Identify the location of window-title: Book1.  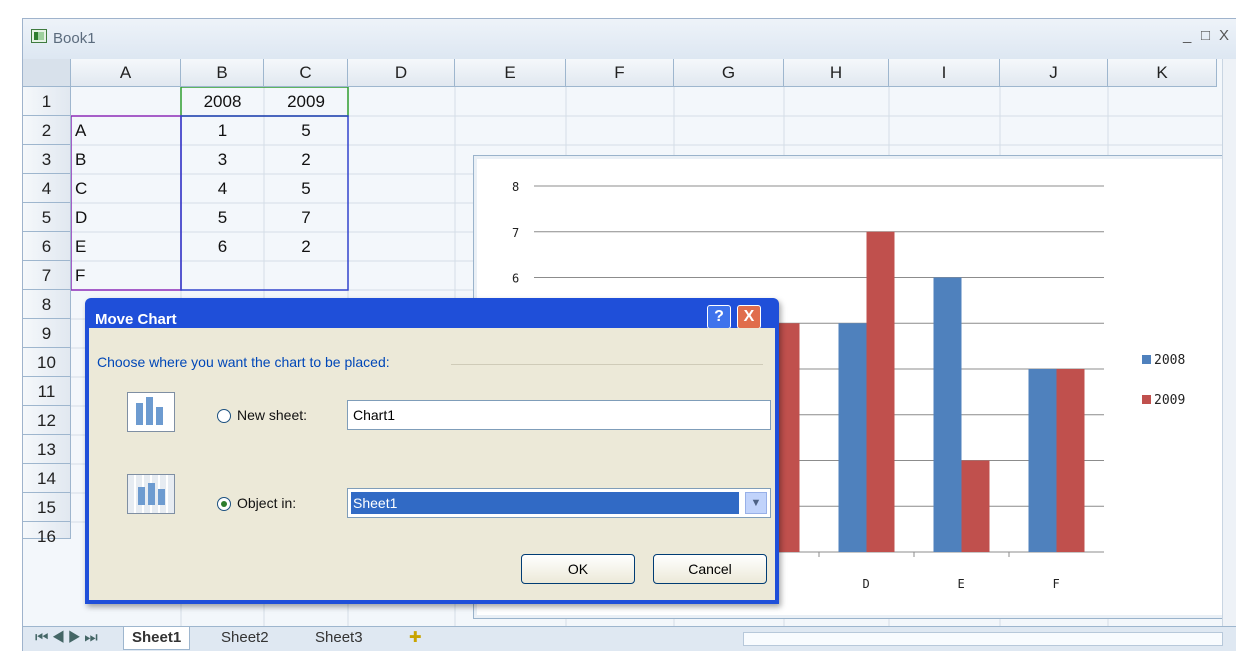
(74, 38).